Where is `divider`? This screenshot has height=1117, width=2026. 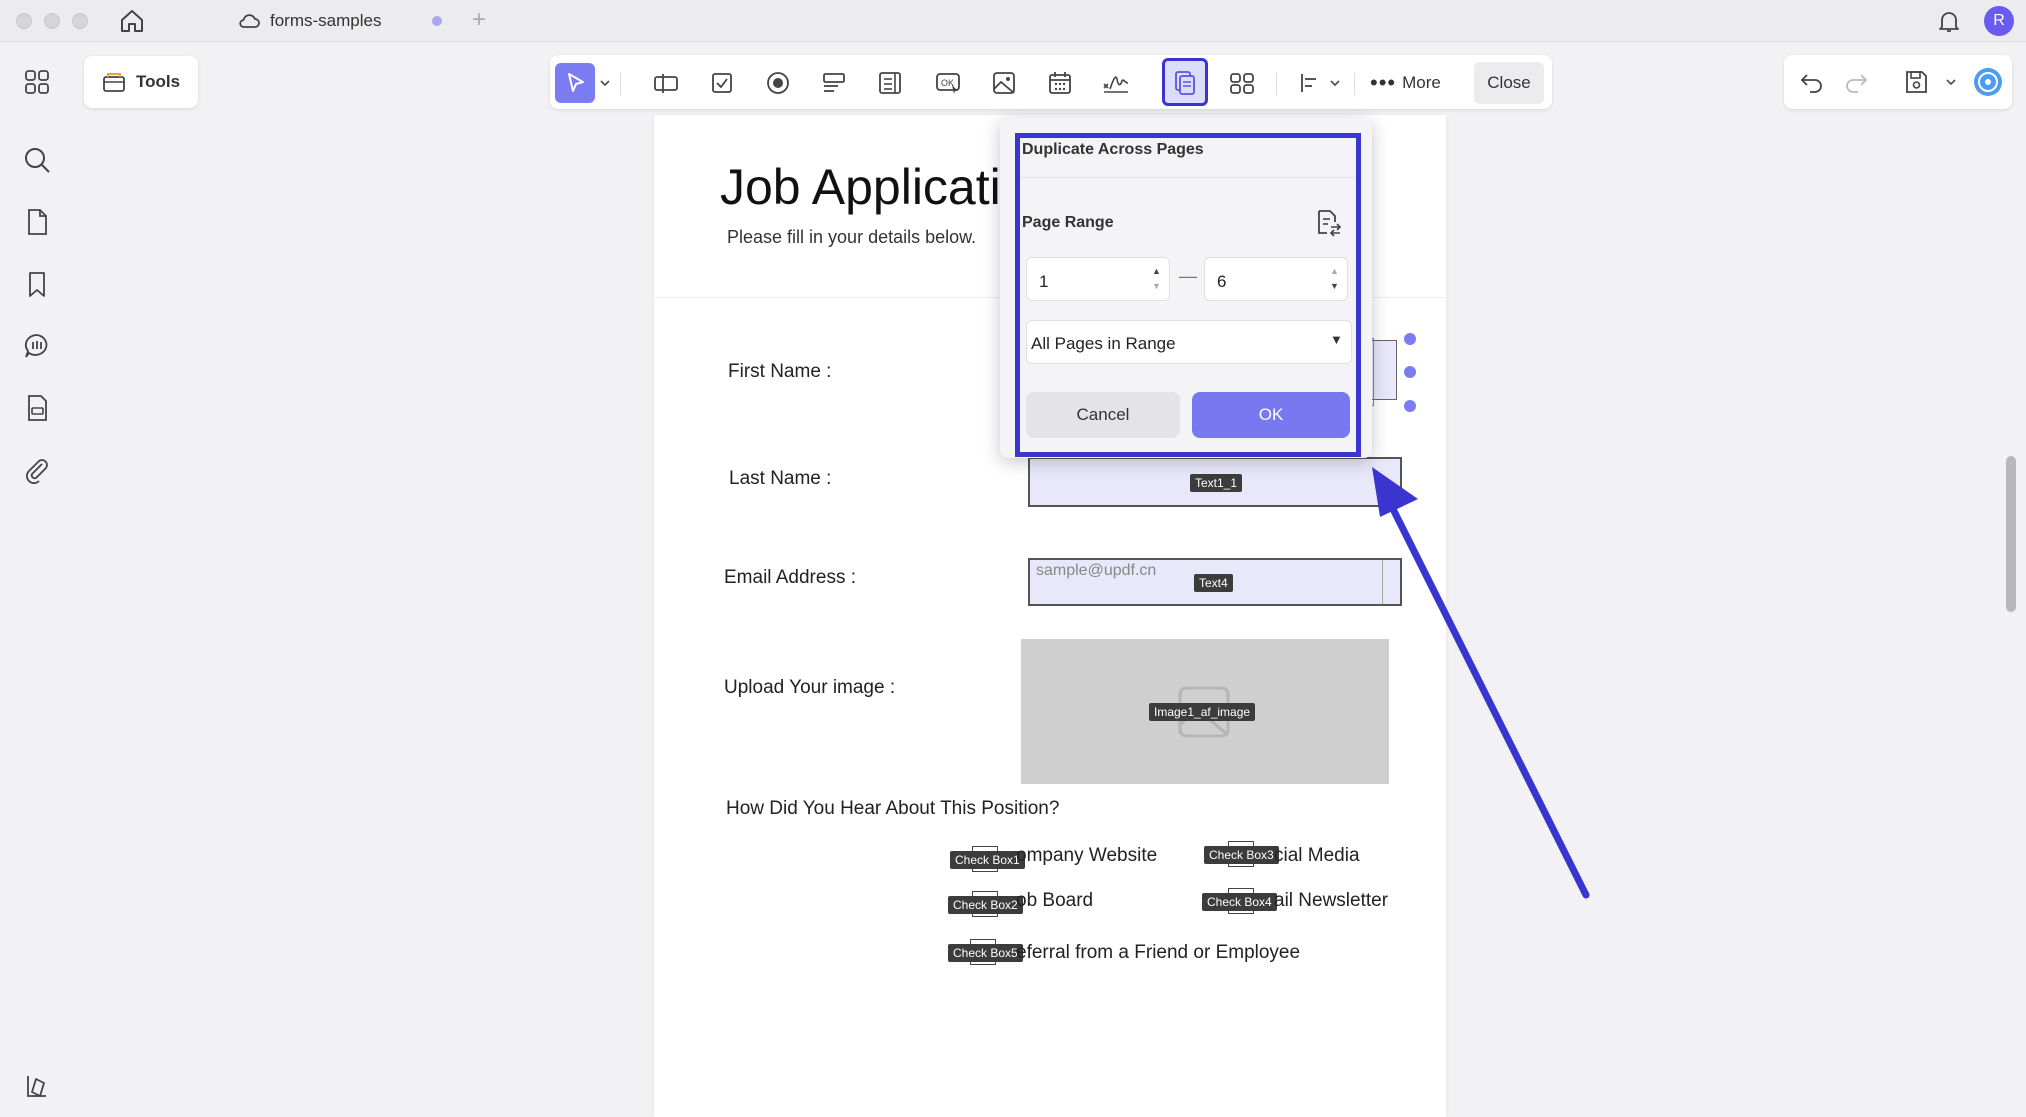
divider is located at coordinates (1188, 177).